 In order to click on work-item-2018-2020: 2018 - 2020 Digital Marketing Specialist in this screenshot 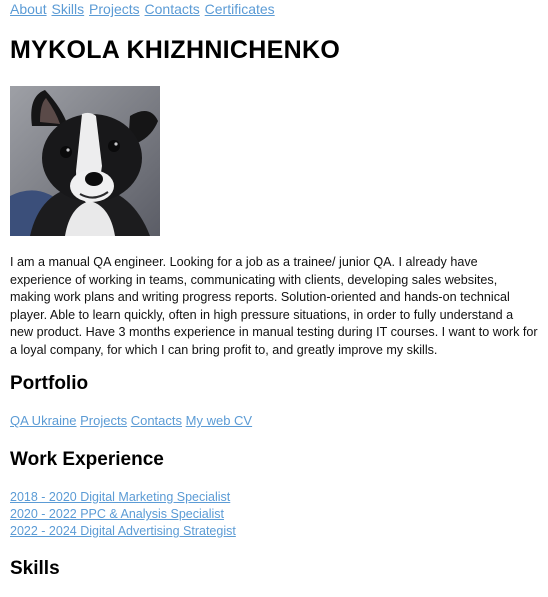, I will do `click(123, 497)`.